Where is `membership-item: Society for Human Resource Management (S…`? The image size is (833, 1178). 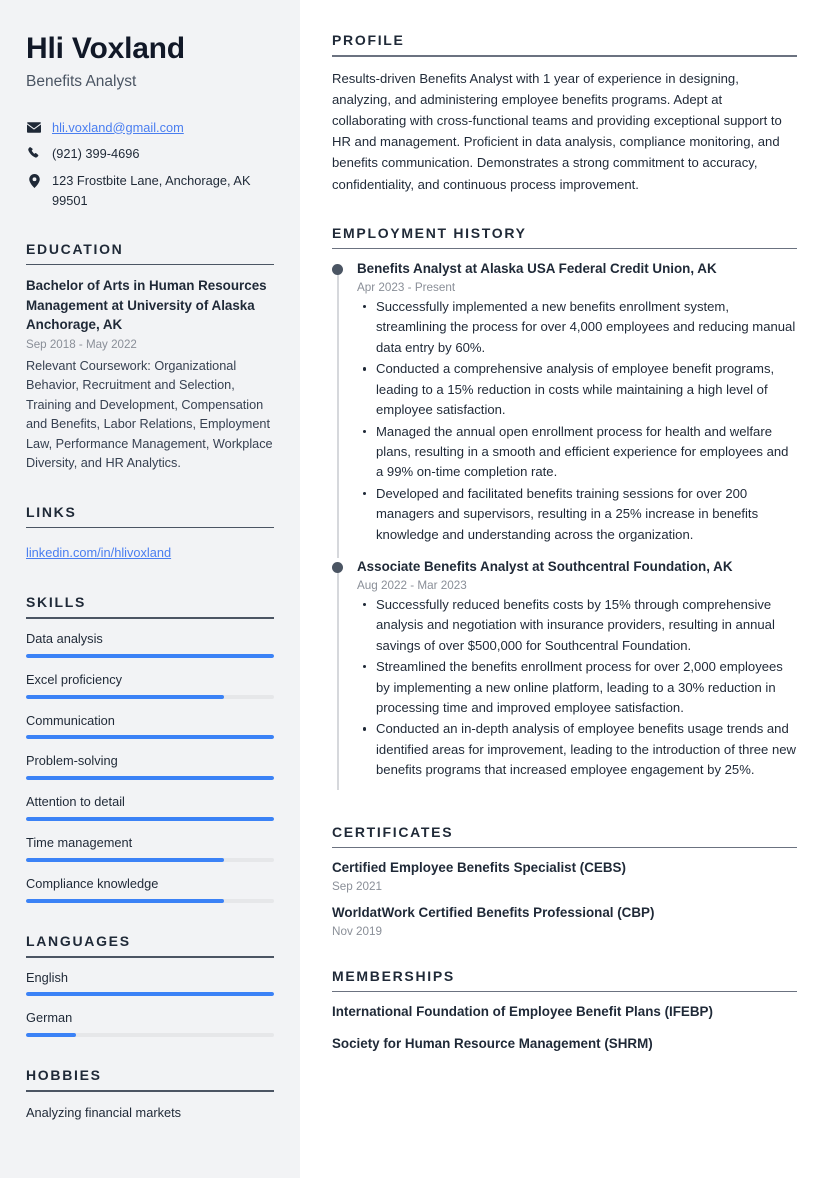
membership-item: Society for Human Resource Management (S… is located at coordinates (492, 1043).